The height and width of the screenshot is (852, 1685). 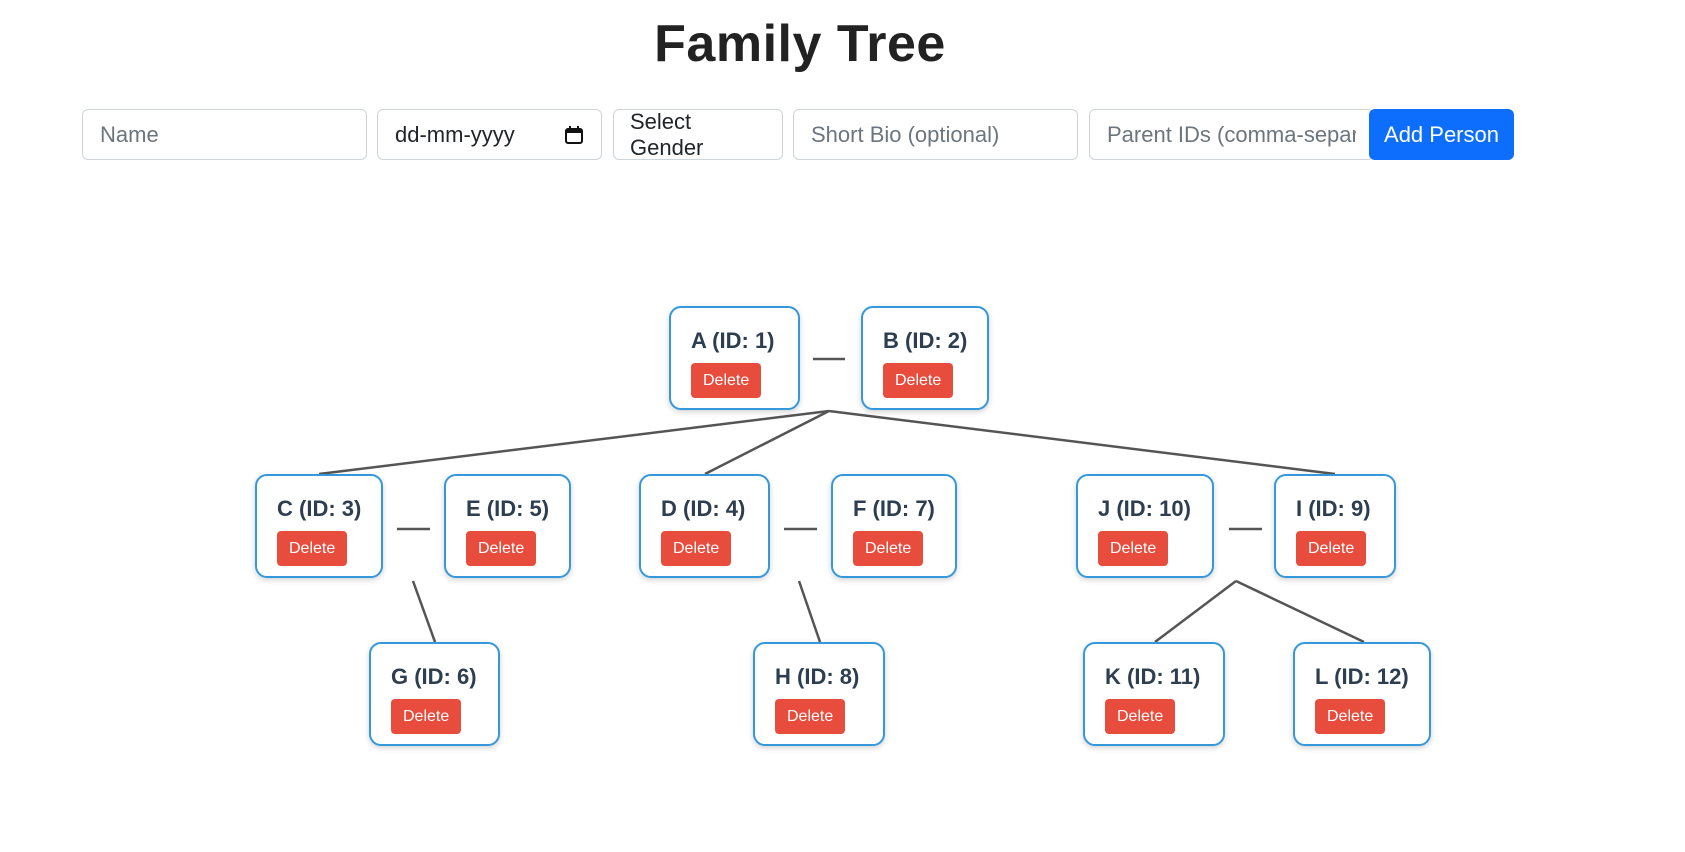 I want to click on person-node: L (ID: 12) Delete, so click(x=1362, y=694).